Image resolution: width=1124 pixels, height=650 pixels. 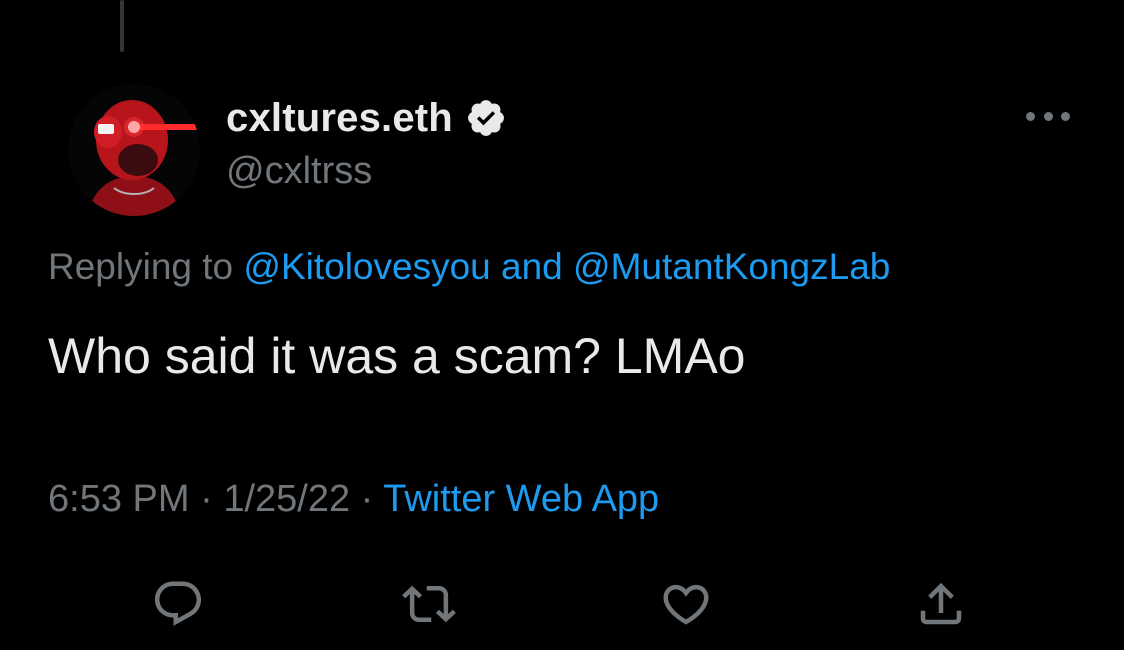 I want to click on verified-badge-icon, so click(x=486, y=118).